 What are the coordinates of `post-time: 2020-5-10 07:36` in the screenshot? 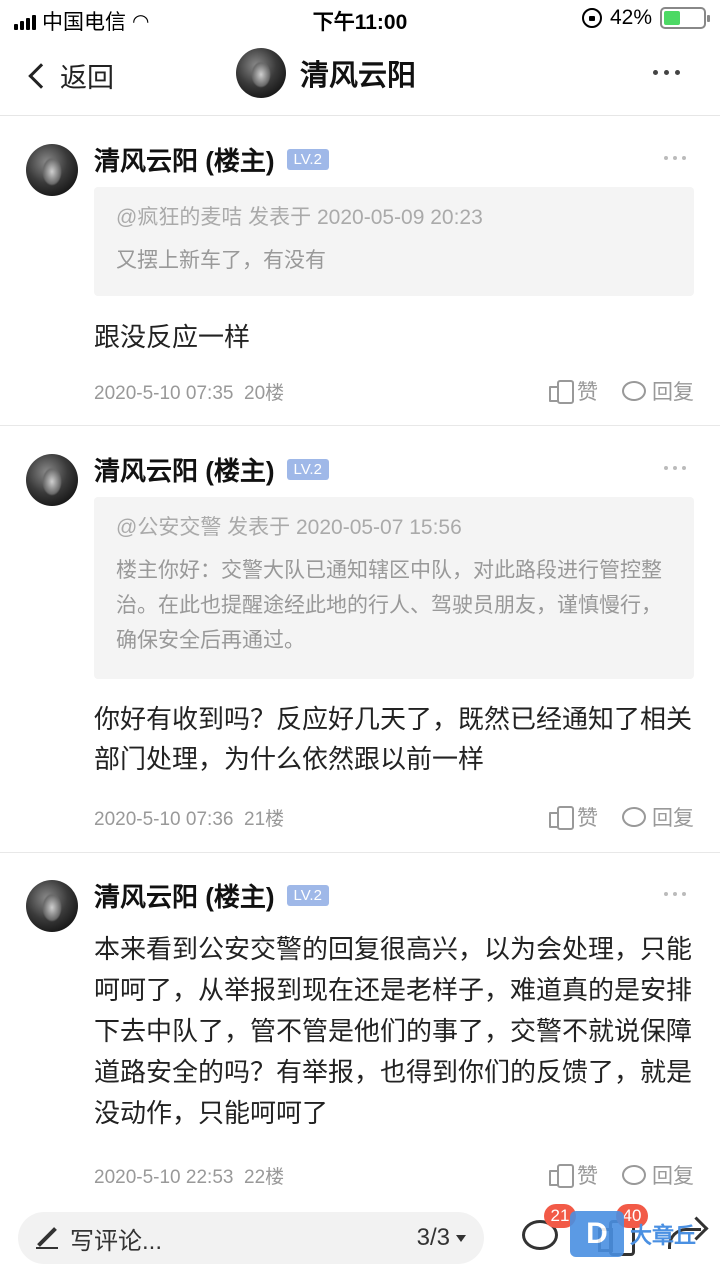 It's located at (164, 819).